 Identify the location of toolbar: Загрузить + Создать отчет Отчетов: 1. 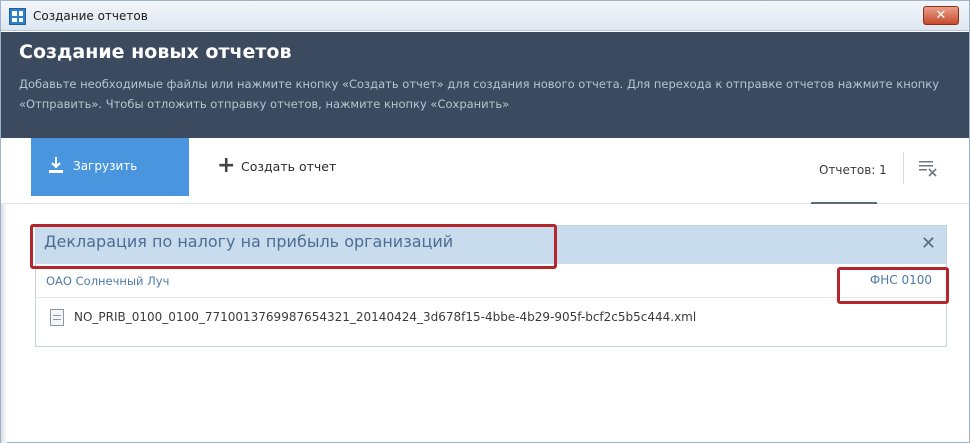
(485, 171).